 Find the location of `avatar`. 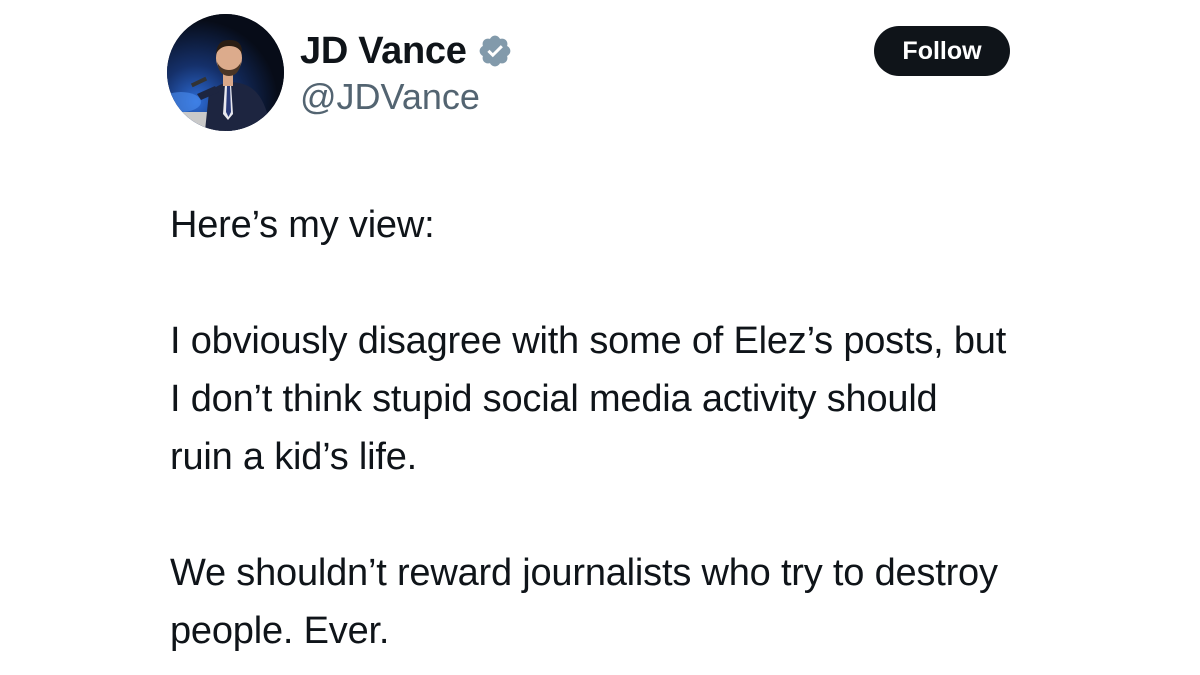

avatar is located at coordinates (225, 72).